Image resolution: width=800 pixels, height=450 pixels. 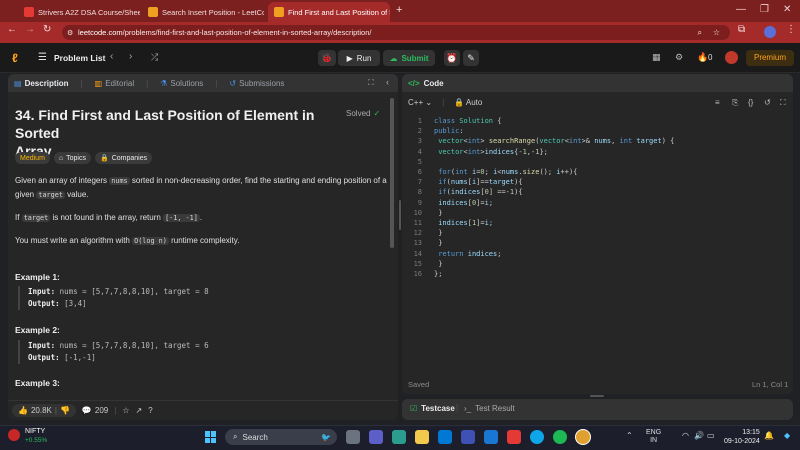 What do you see at coordinates (281, 437) in the screenshot?
I see `taskbar-search-box: ⌕ Search 🐦` at bounding box center [281, 437].